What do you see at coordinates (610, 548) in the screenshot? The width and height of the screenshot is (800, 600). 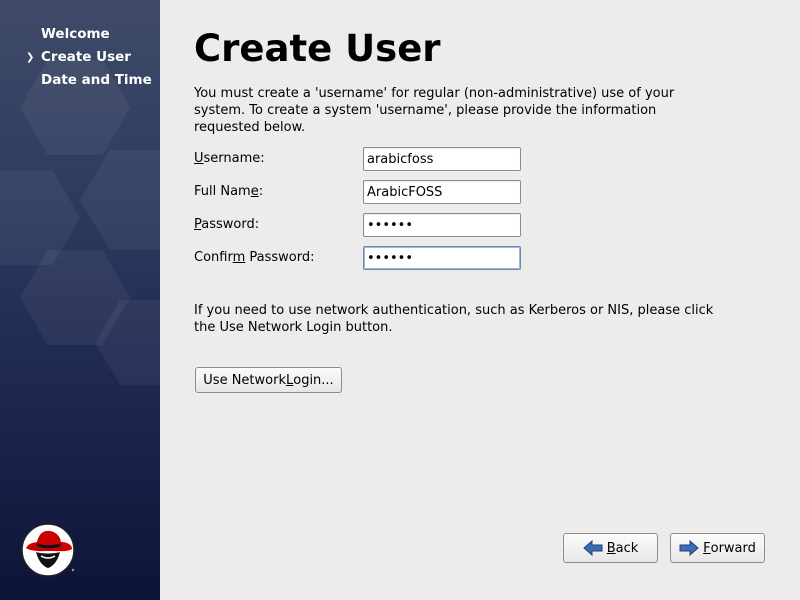 I see `back-button: Back` at bounding box center [610, 548].